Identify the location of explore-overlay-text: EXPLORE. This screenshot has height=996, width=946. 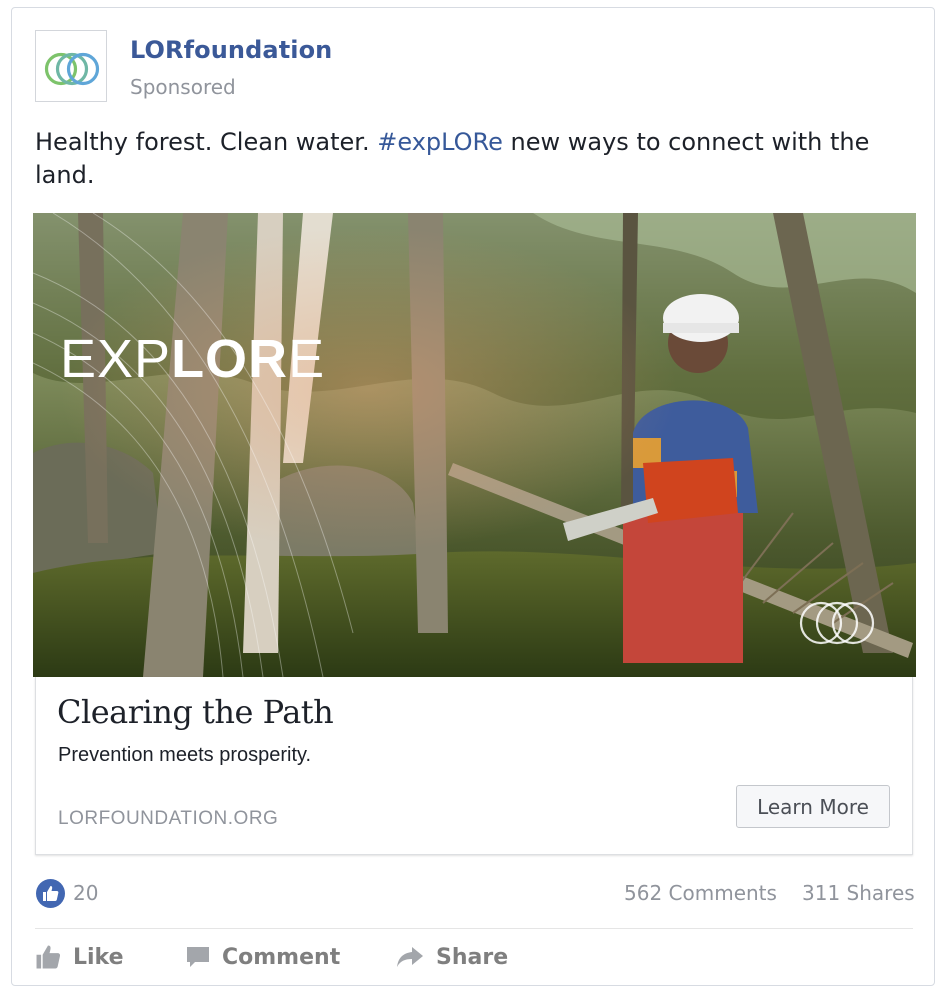
(192, 359).